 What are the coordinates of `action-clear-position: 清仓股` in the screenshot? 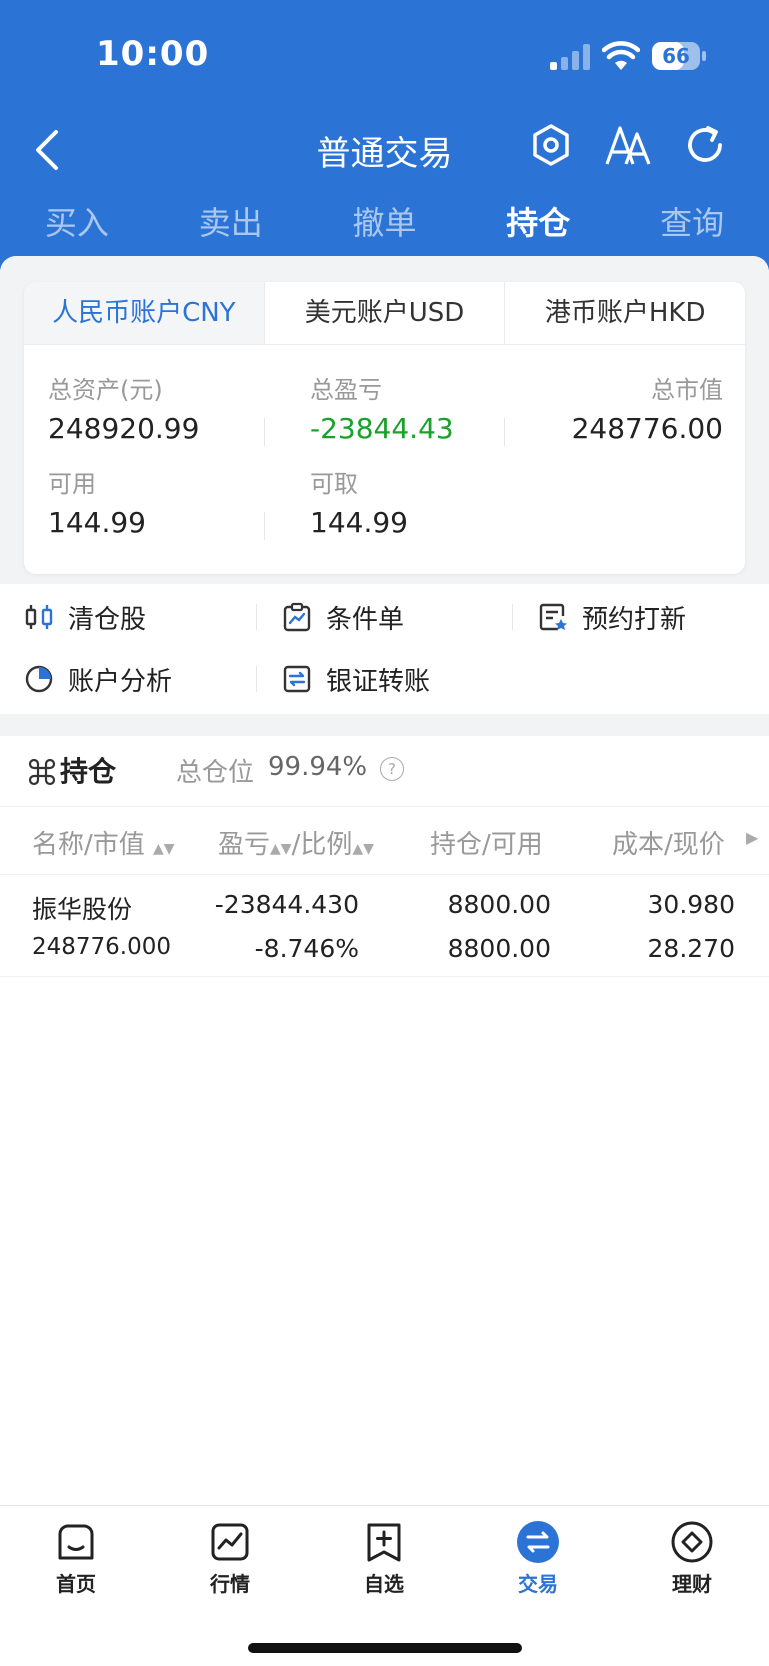 It's located at (85, 617).